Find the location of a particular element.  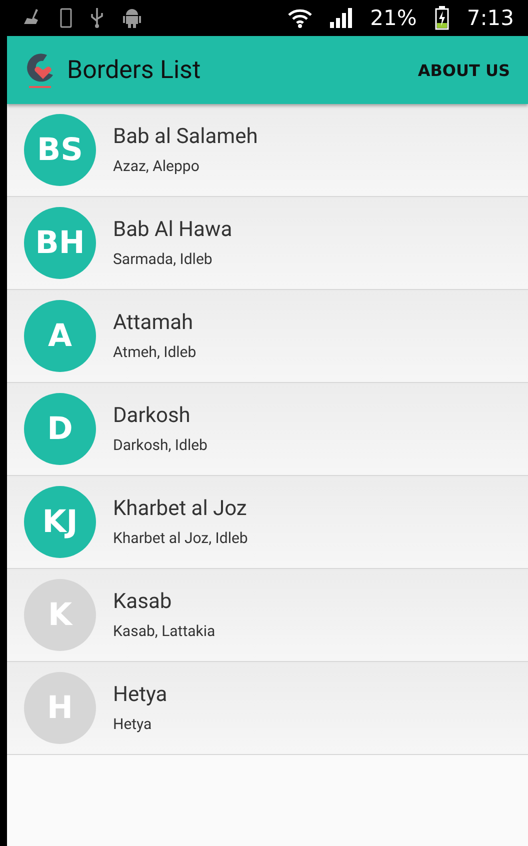

initials-avatar: KJ is located at coordinates (60, 522).